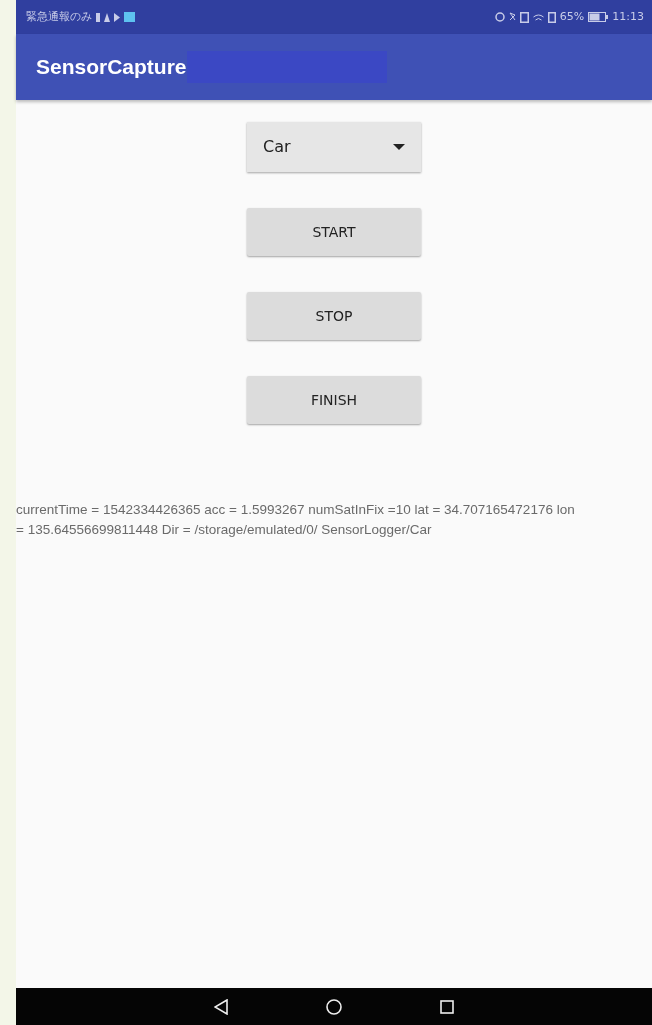  What do you see at coordinates (111, 67) in the screenshot?
I see `app-title: SensorCapture` at bounding box center [111, 67].